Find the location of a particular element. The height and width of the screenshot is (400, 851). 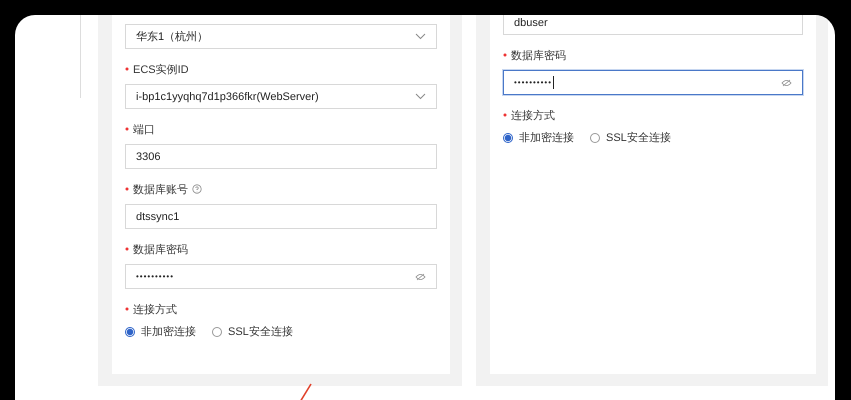

input-field: dbuser is located at coordinates (653, 25).